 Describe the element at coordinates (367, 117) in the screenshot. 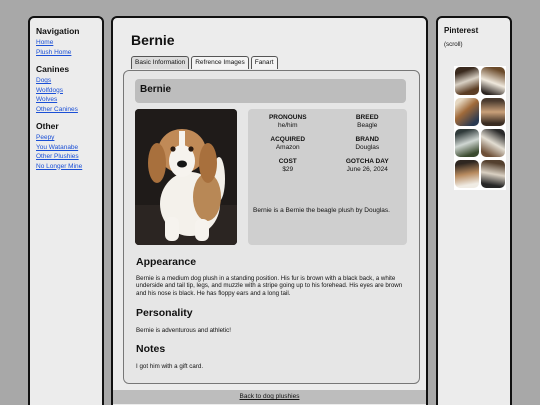

I see `info-label: BREED` at that location.